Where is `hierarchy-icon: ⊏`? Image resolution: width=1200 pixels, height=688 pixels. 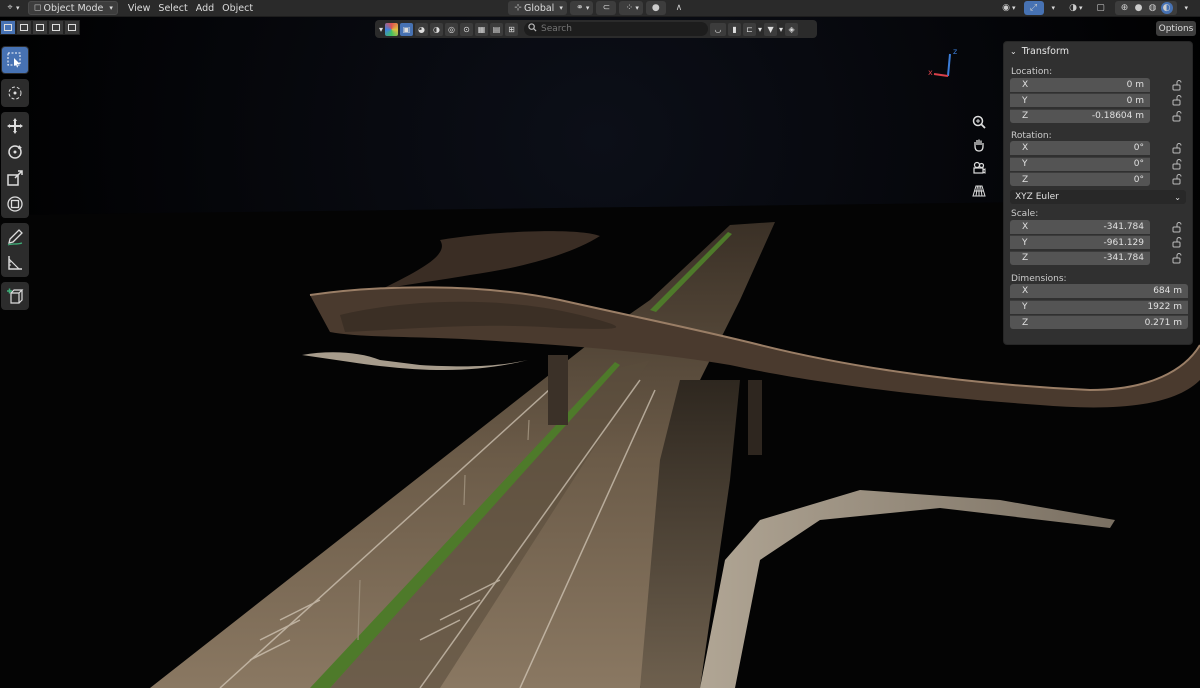
hierarchy-icon: ⊏ is located at coordinates (750, 29).